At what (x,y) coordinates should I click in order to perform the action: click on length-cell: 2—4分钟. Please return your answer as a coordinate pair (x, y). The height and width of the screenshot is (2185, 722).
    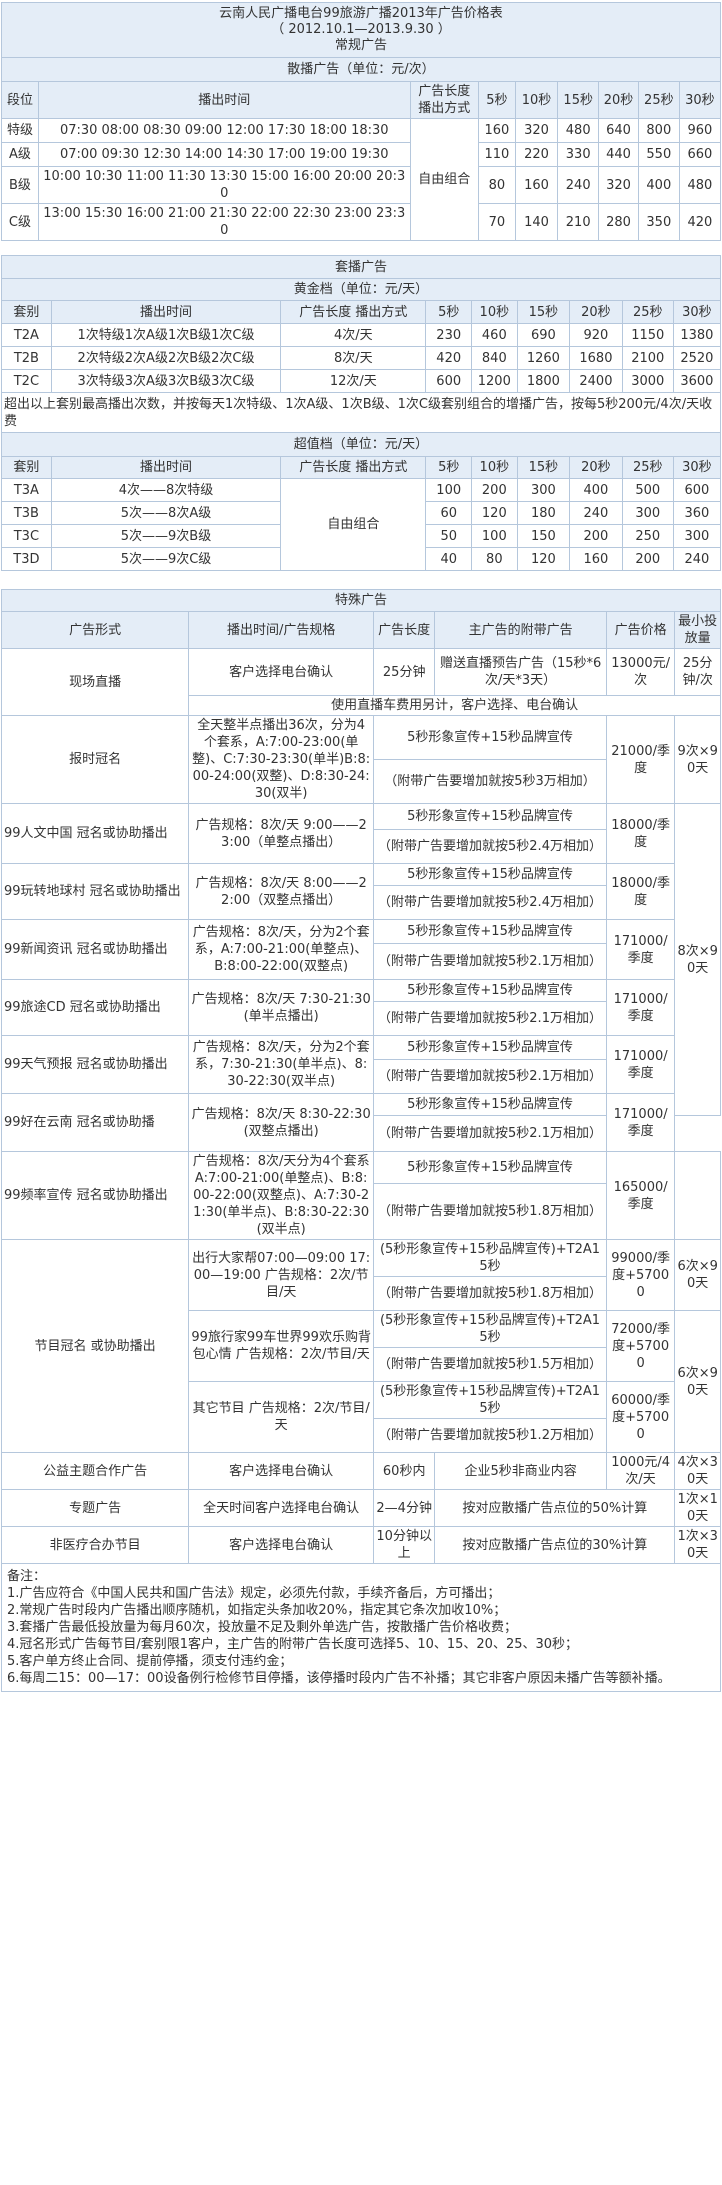
    Looking at the image, I should click on (404, 1508).